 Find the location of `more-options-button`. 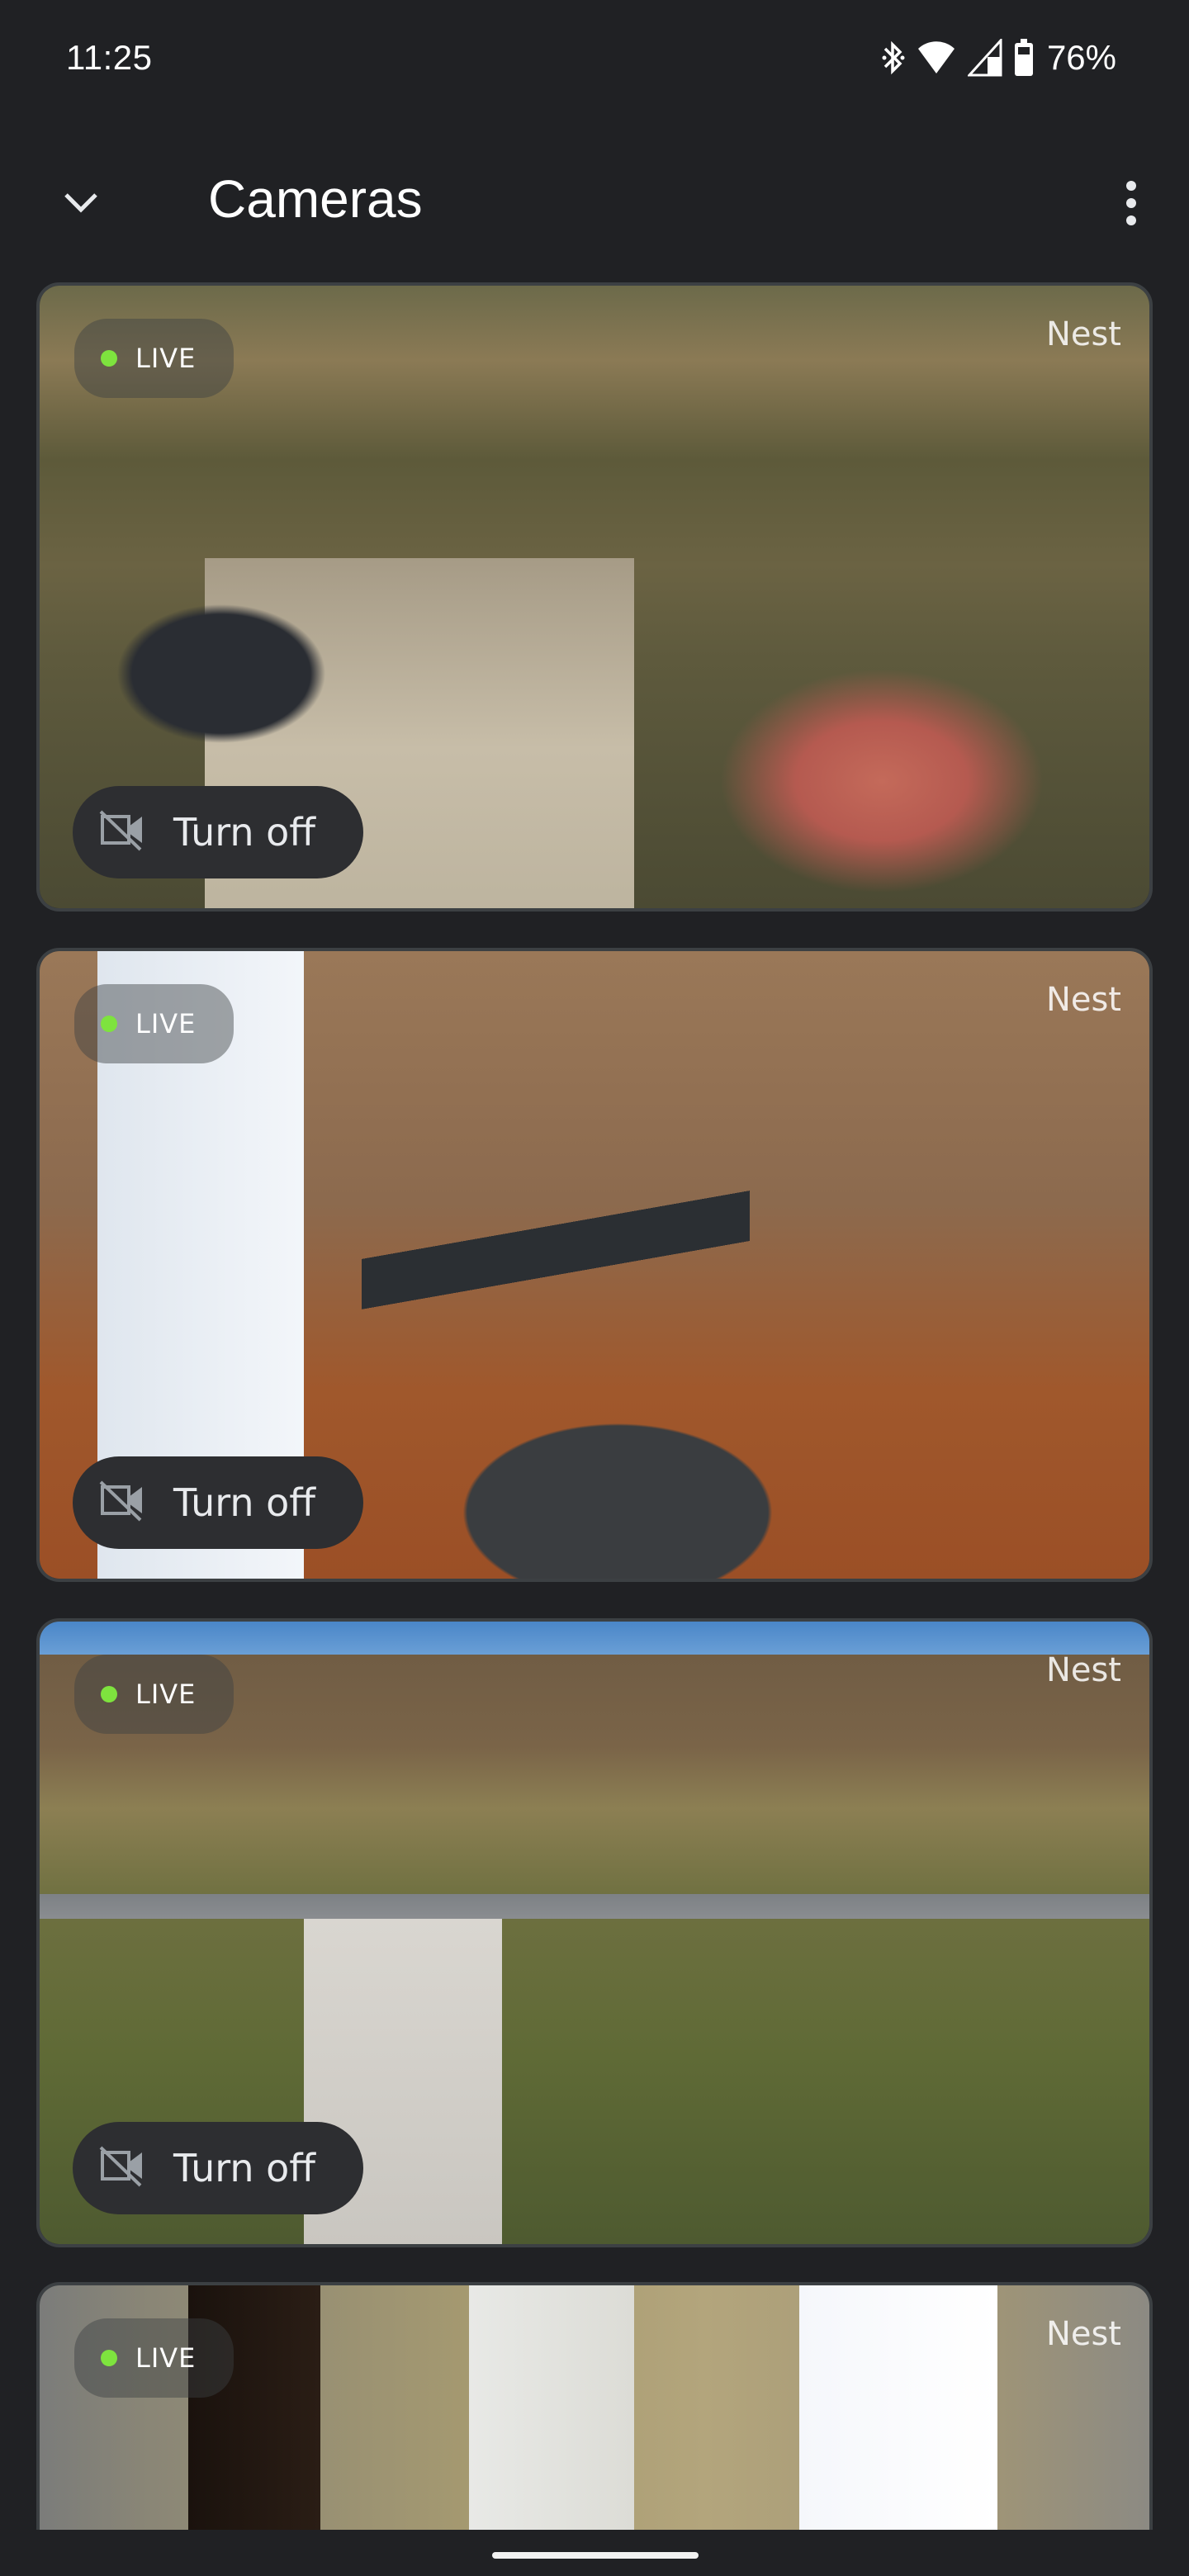

more-options-button is located at coordinates (1131, 204).